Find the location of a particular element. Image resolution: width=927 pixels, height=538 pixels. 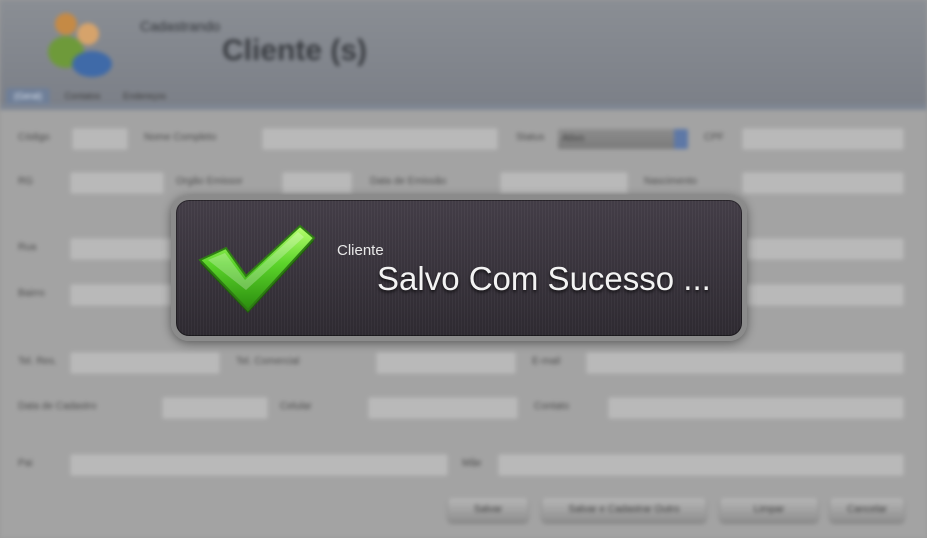

tab-enderecos: Endereços is located at coordinates (144, 96).